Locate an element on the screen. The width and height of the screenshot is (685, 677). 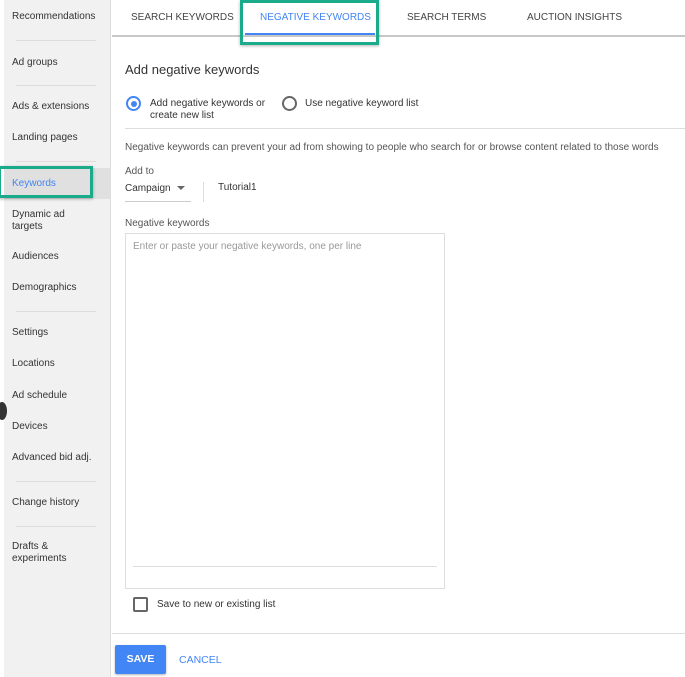
sidebar-item-change-history: Change history is located at coordinates (59, 503).